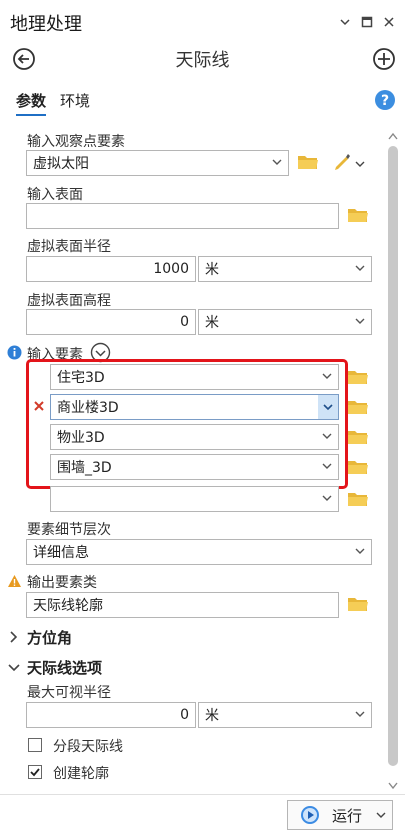 Image resolution: width=405 pixels, height=840 pixels. What do you see at coordinates (310, 815) in the screenshot?
I see `play-icon` at bounding box center [310, 815].